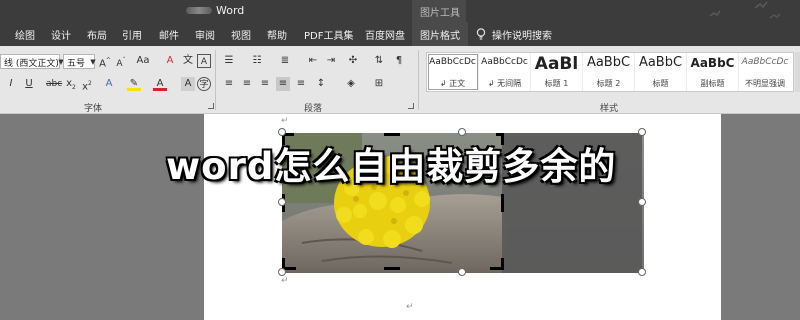  What do you see at coordinates (385, 34) in the screenshot?
I see `tab-baidu-netdisk: 百度网盘` at bounding box center [385, 34].